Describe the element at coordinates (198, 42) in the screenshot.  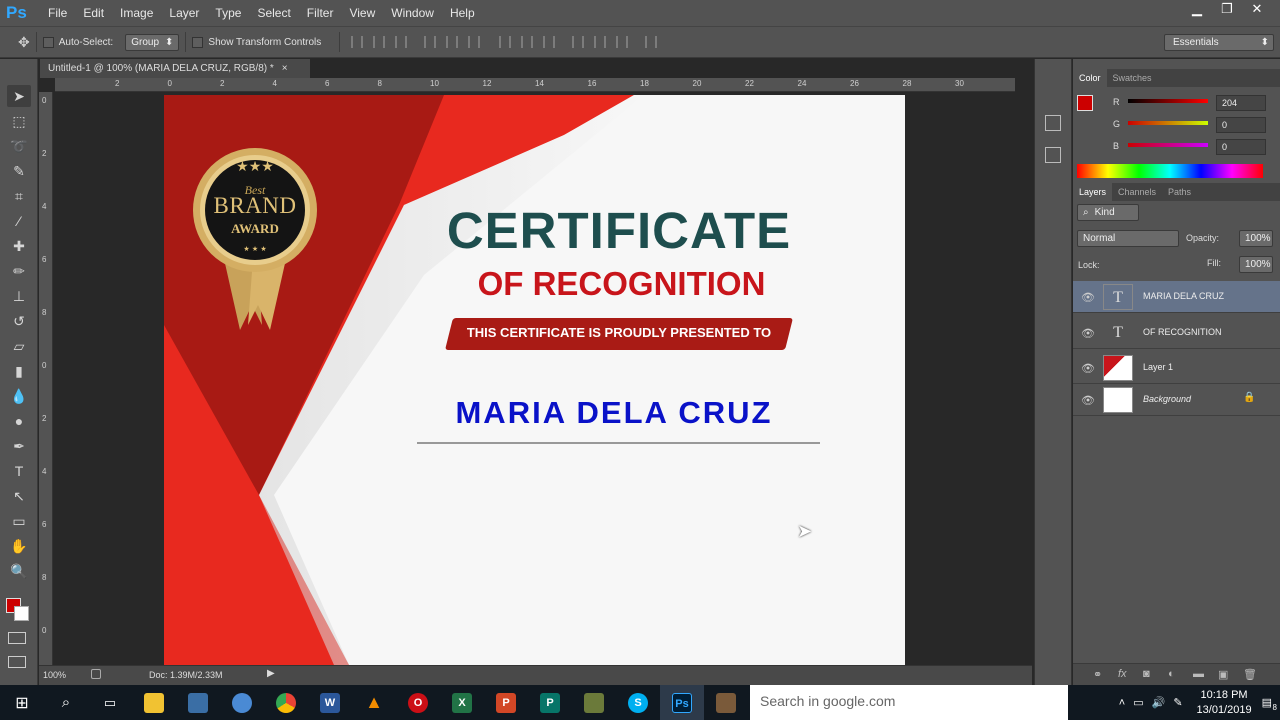
I see `transform-checkbox` at that location.